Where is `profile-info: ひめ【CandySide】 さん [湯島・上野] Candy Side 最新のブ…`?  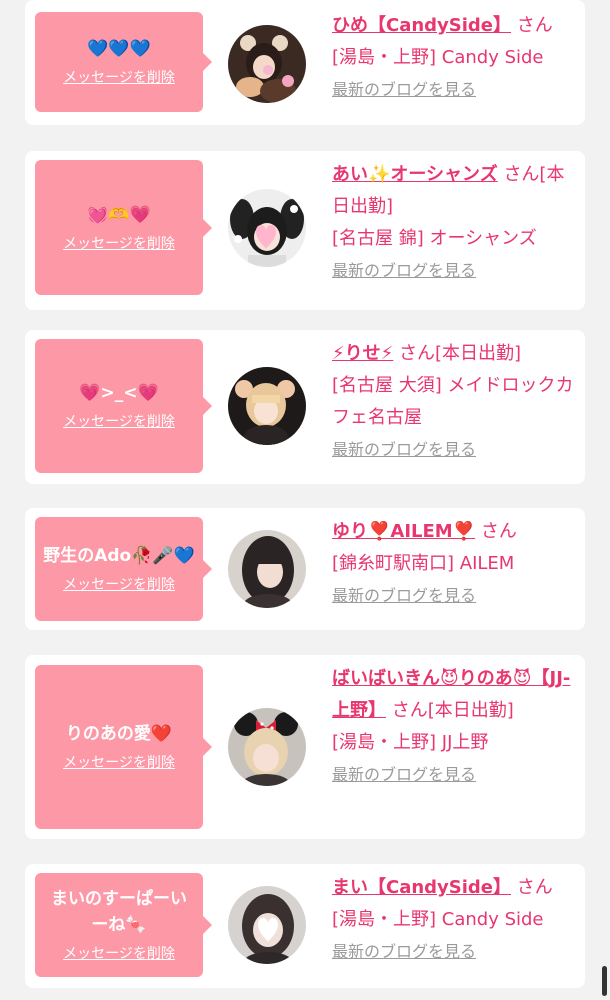 profile-info: ひめ【CandySide】 さん [湯島・上野] Candy Side 最新のブ… is located at coordinates (454, 56).